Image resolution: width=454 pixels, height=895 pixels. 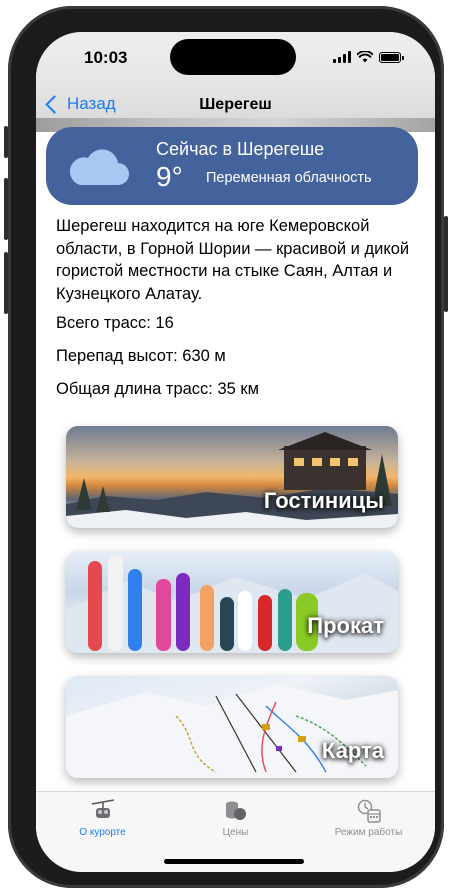 What do you see at coordinates (232, 477) in the screenshot?
I see `hotels-card: Гостиницы` at bounding box center [232, 477].